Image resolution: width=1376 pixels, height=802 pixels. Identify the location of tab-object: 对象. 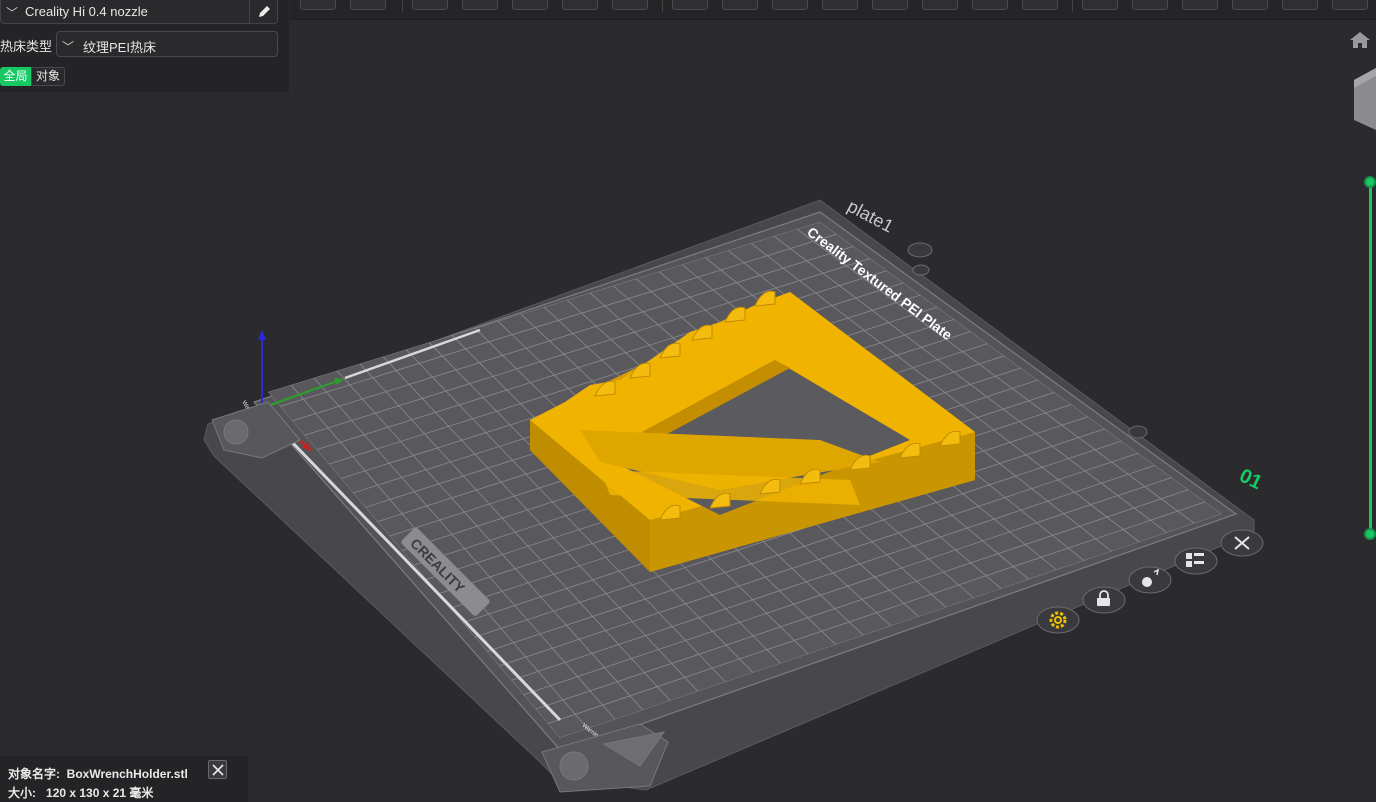
(48, 76).